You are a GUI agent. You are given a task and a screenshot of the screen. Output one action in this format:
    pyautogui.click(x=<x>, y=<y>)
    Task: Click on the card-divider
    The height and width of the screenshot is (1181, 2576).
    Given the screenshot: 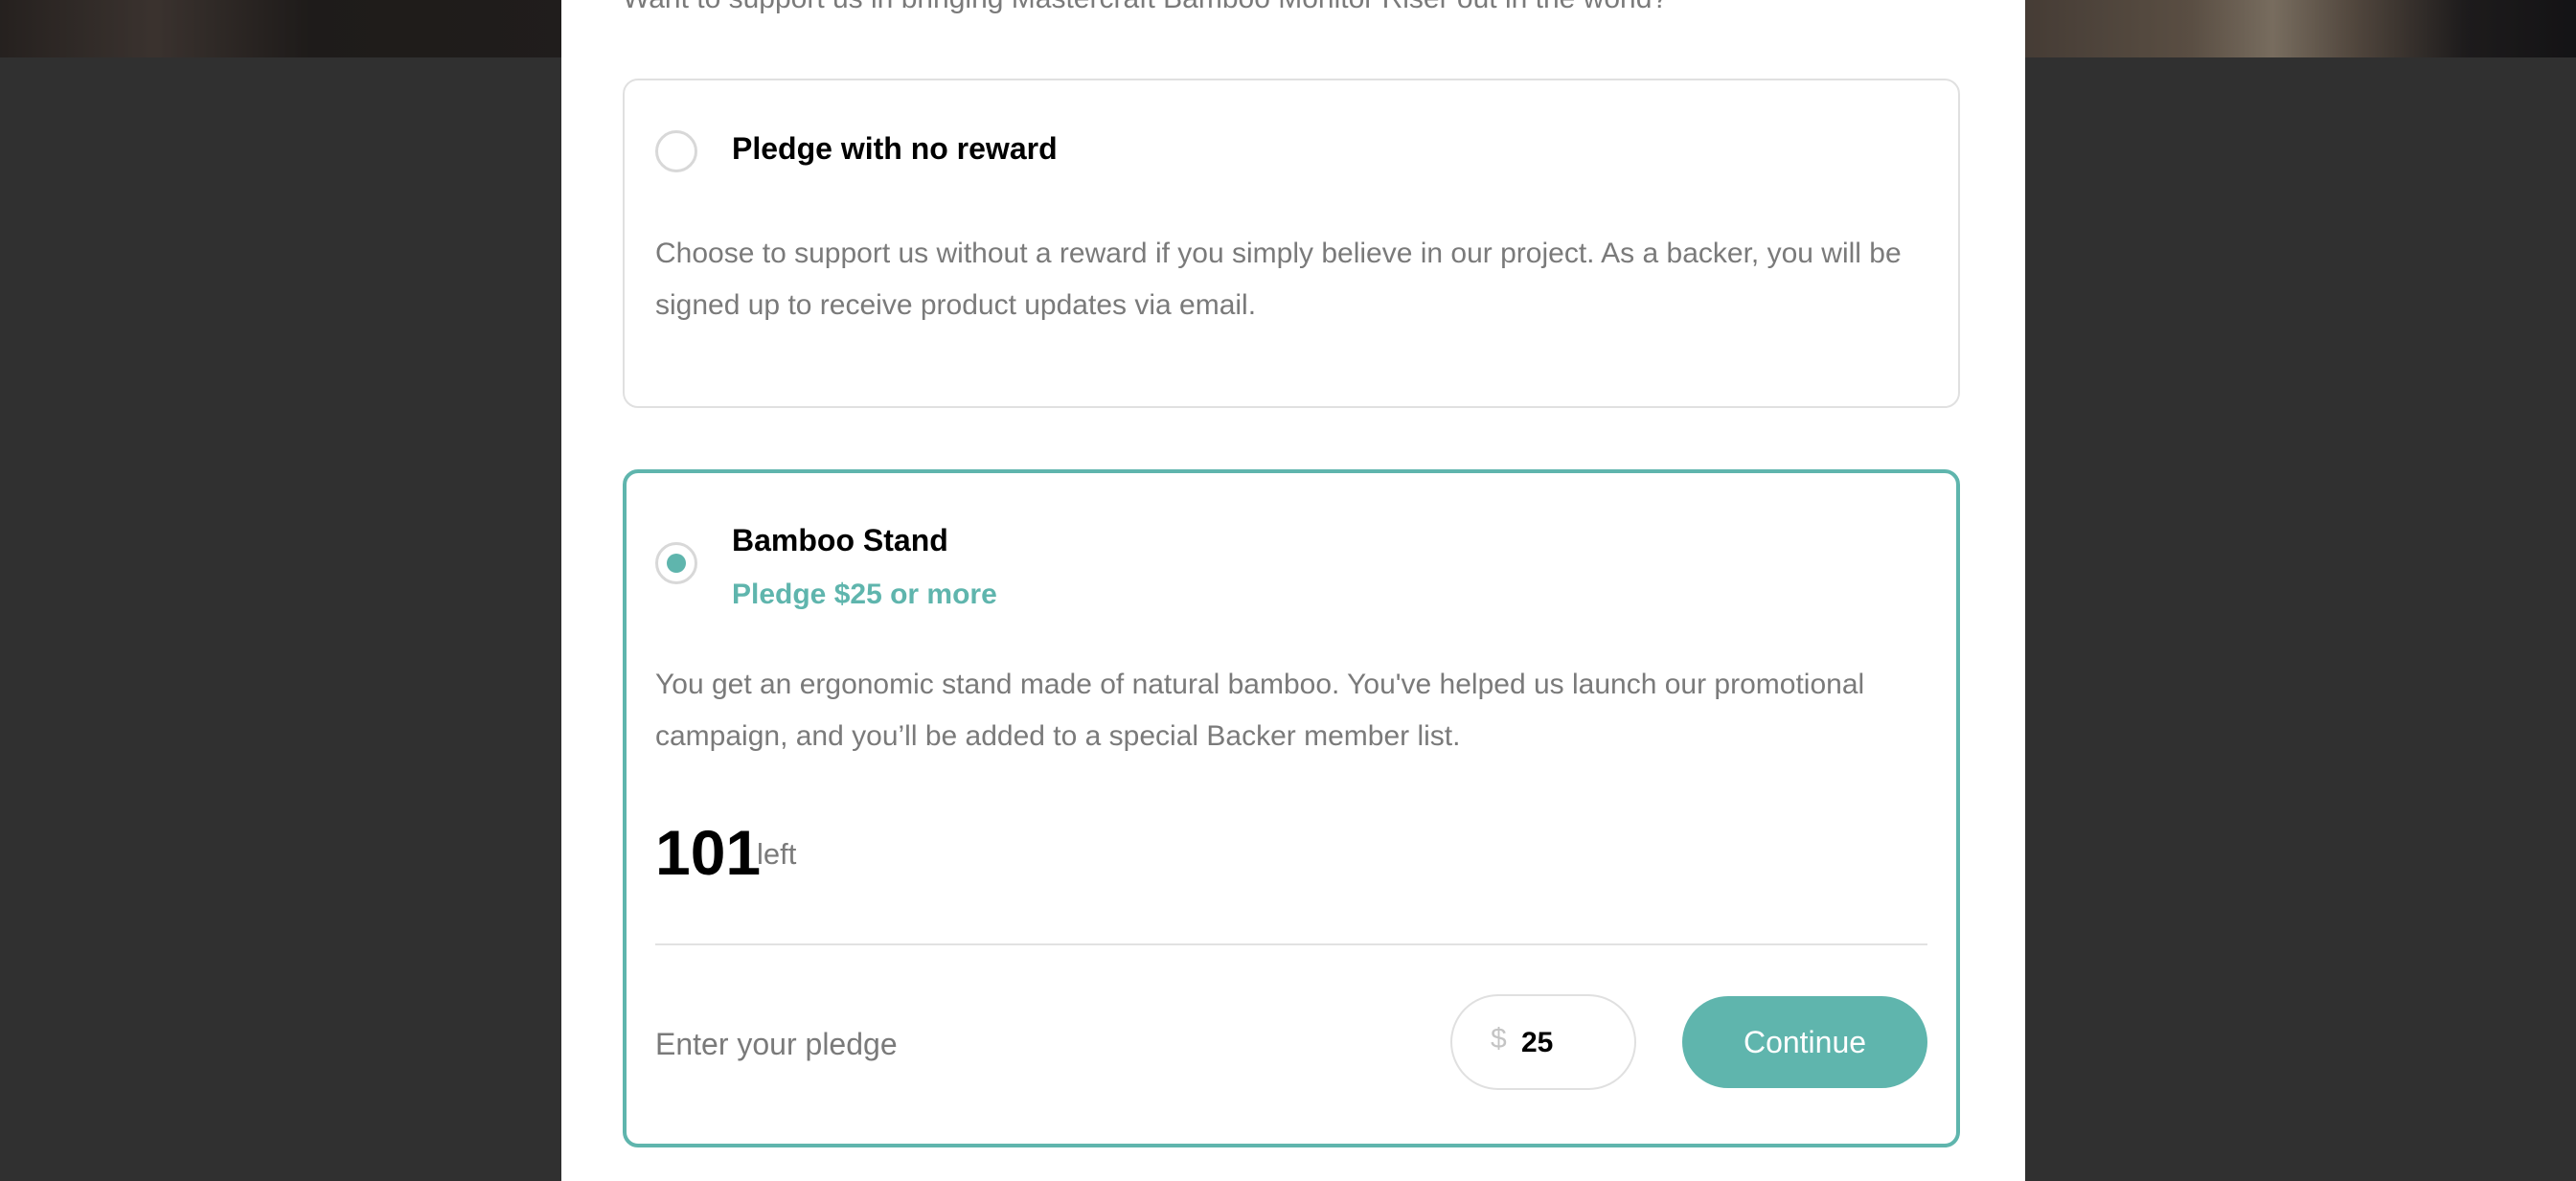 What is the action you would take?
    pyautogui.click(x=1291, y=944)
    